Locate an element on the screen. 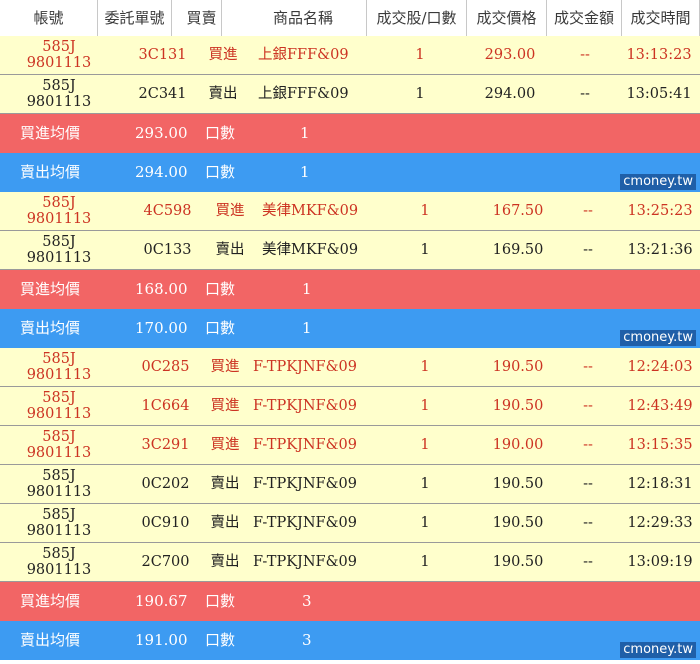 This screenshot has width=700, height=664. lots-label: 口數 is located at coordinates (220, 133).